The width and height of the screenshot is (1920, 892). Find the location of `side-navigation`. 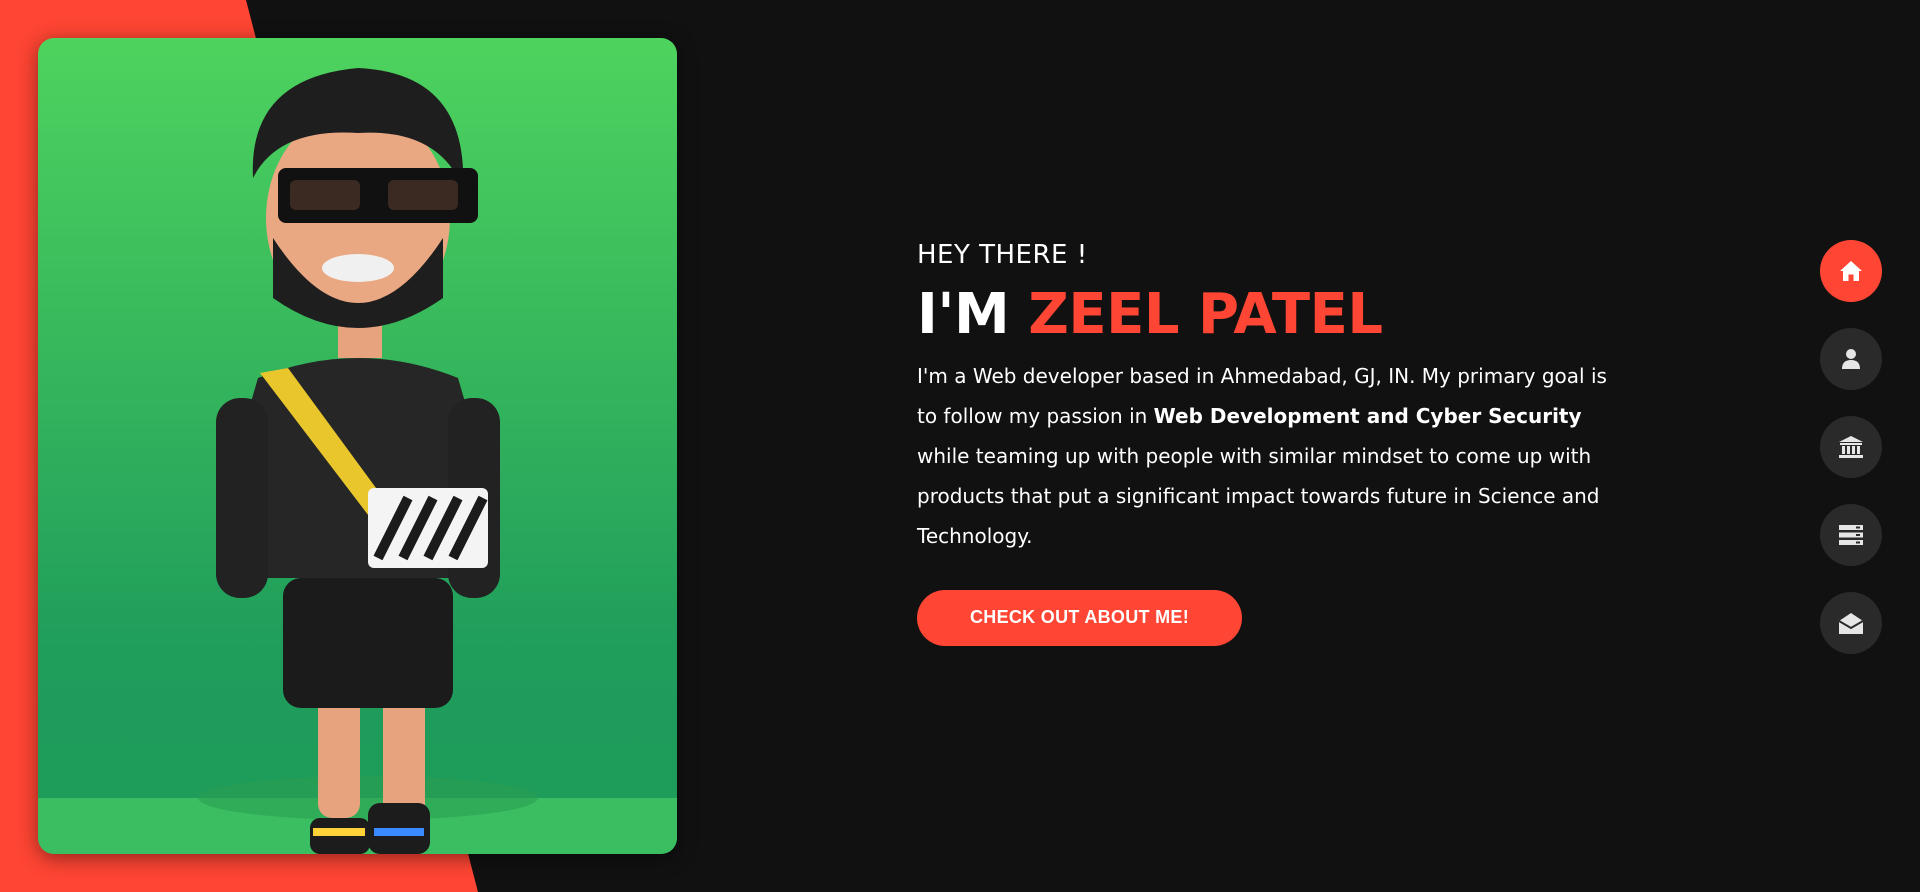

side-navigation is located at coordinates (1851, 460).